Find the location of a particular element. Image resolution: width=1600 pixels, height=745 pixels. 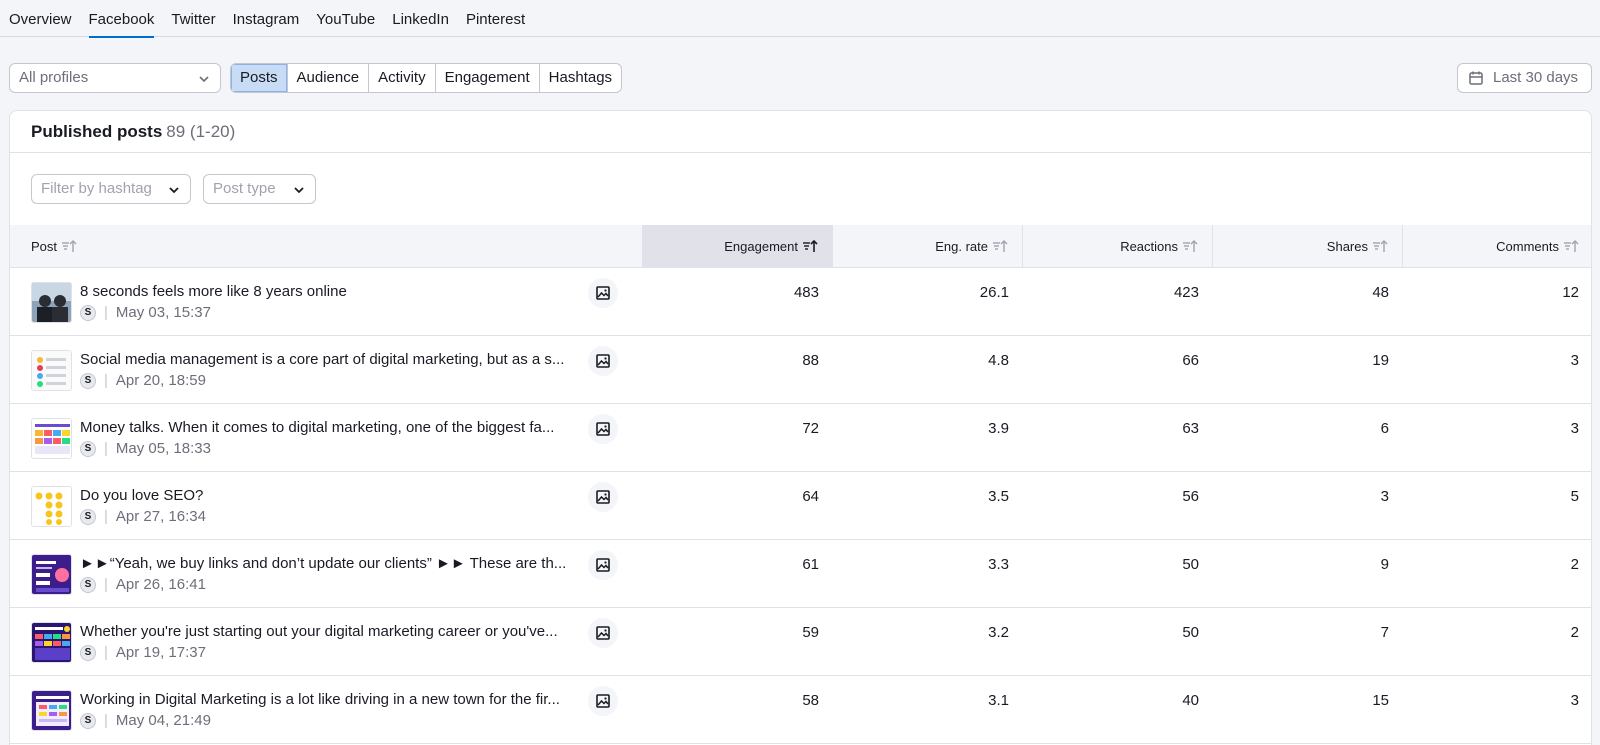

post-type-filter: Post type is located at coordinates (259, 189).